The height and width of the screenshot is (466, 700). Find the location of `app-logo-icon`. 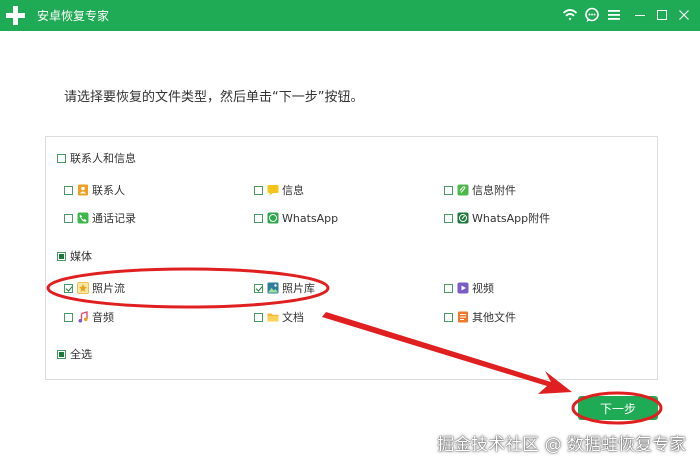

app-logo-icon is located at coordinates (15, 15).